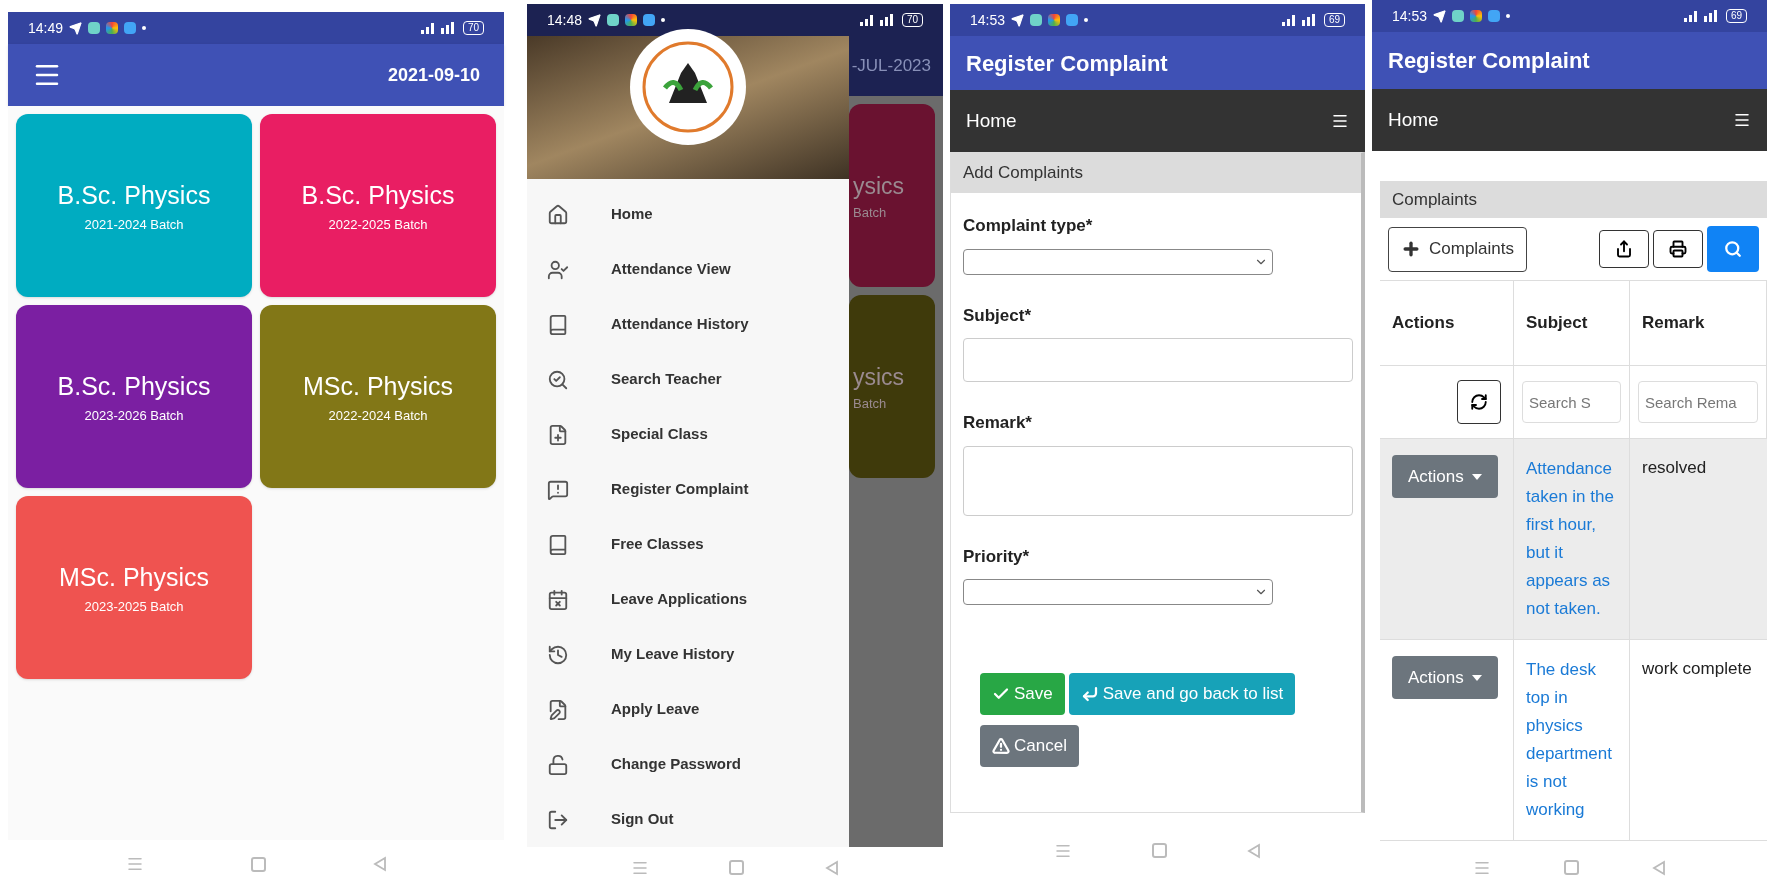 Image resolution: width=1767 pixels, height=888 pixels. What do you see at coordinates (1029, 746) in the screenshot?
I see `form-button: Cancel` at bounding box center [1029, 746].